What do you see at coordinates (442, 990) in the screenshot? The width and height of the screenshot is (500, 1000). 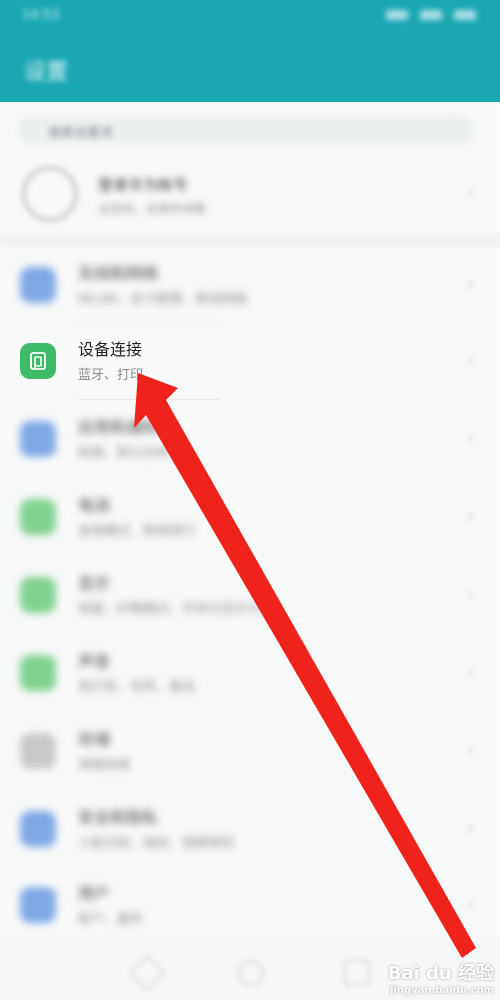 I see `watermark-url: jingyan.baidu.com` at bounding box center [442, 990].